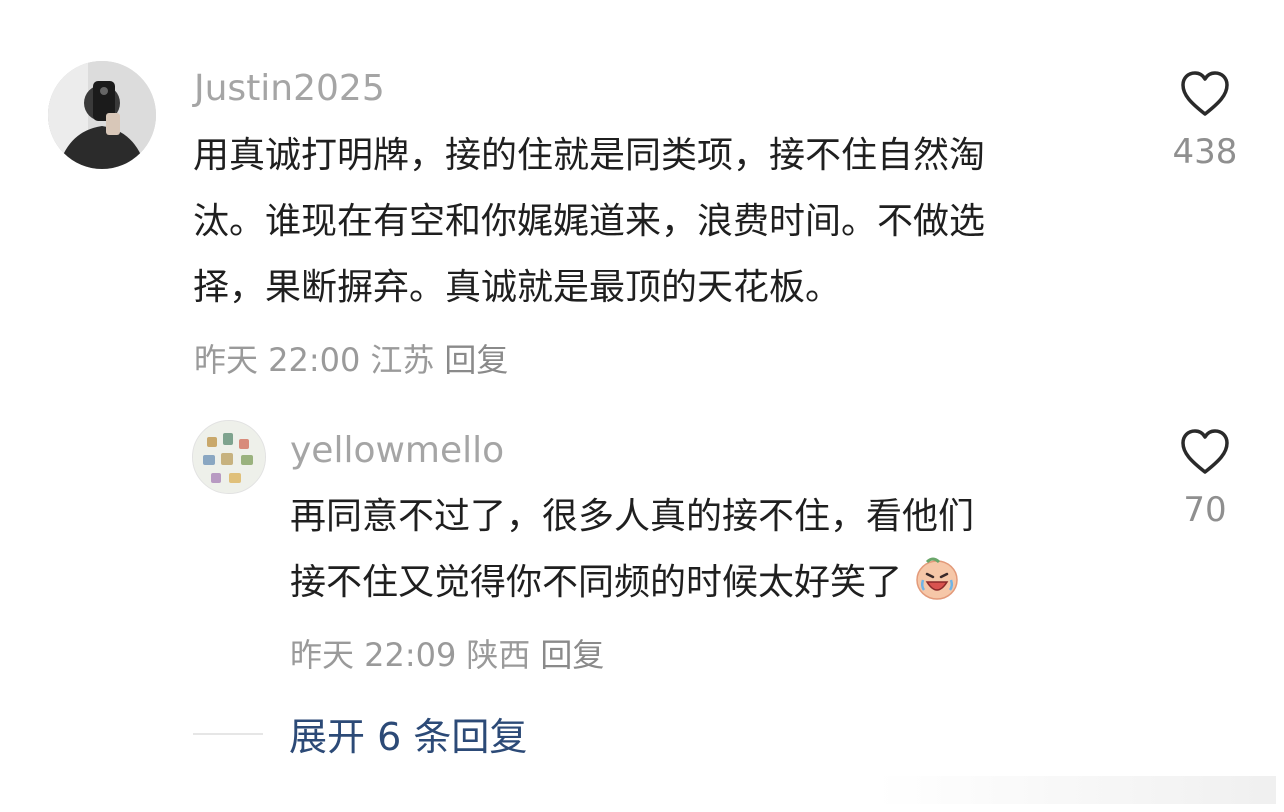 The image size is (1284, 812). What do you see at coordinates (1205, 479) in the screenshot?
I see `reply-like-control: 70` at bounding box center [1205, 479].